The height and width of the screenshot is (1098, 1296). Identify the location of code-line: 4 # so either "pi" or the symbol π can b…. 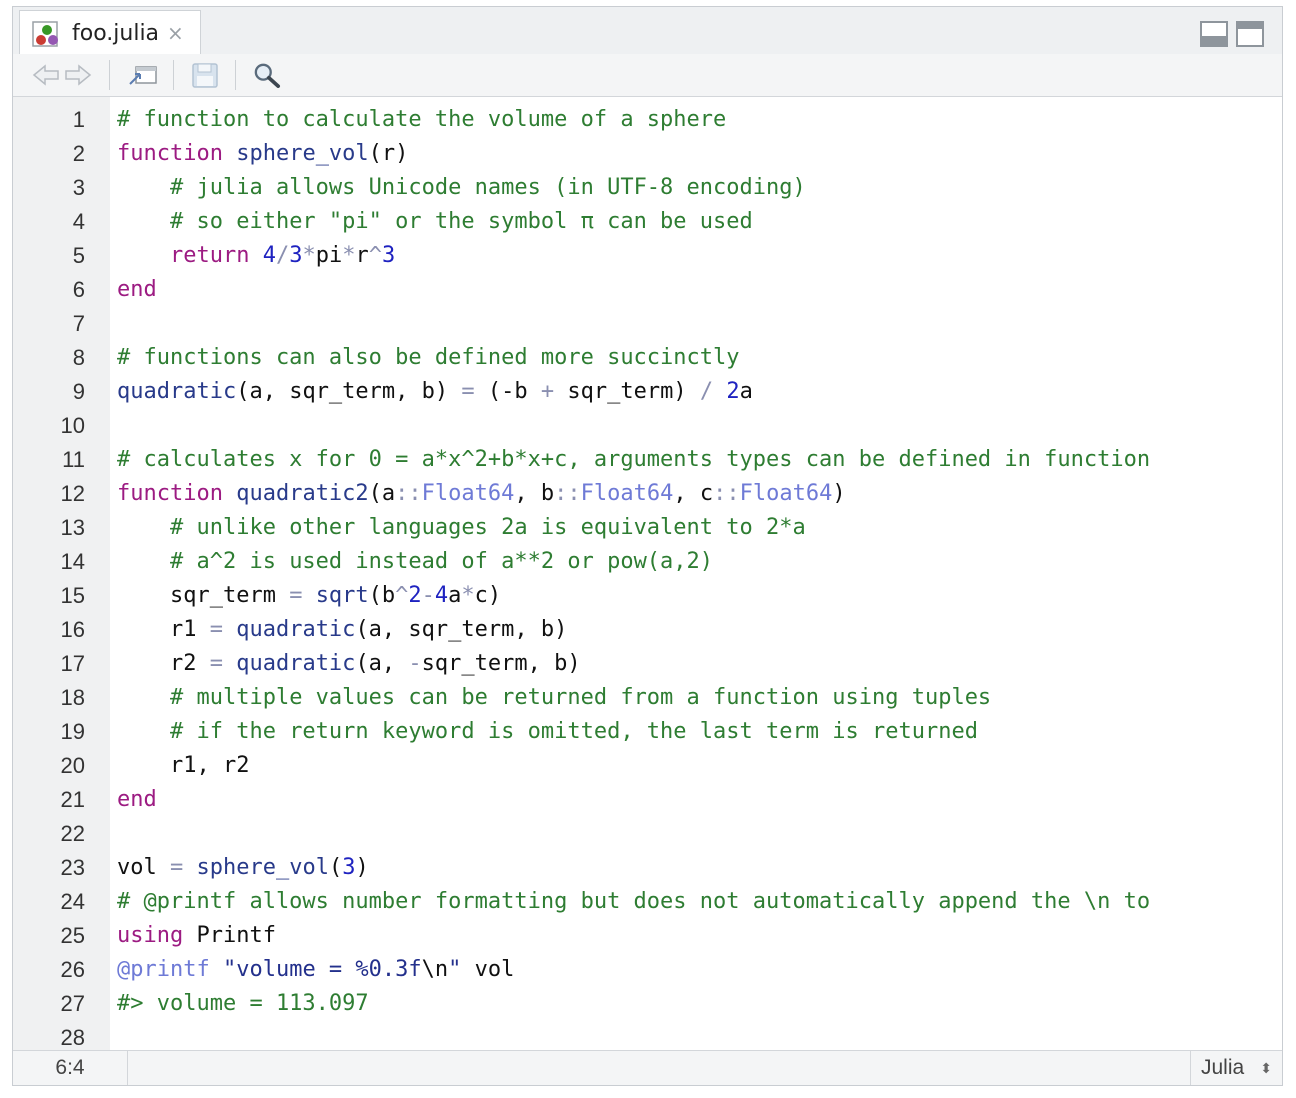
(647, 222).